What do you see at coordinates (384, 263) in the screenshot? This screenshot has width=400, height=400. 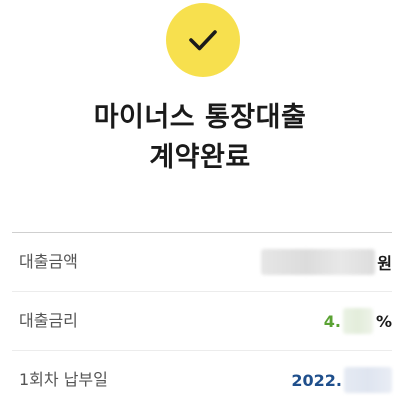 I see `loan-amount-unit: 원` at bounding box center [384, 263].